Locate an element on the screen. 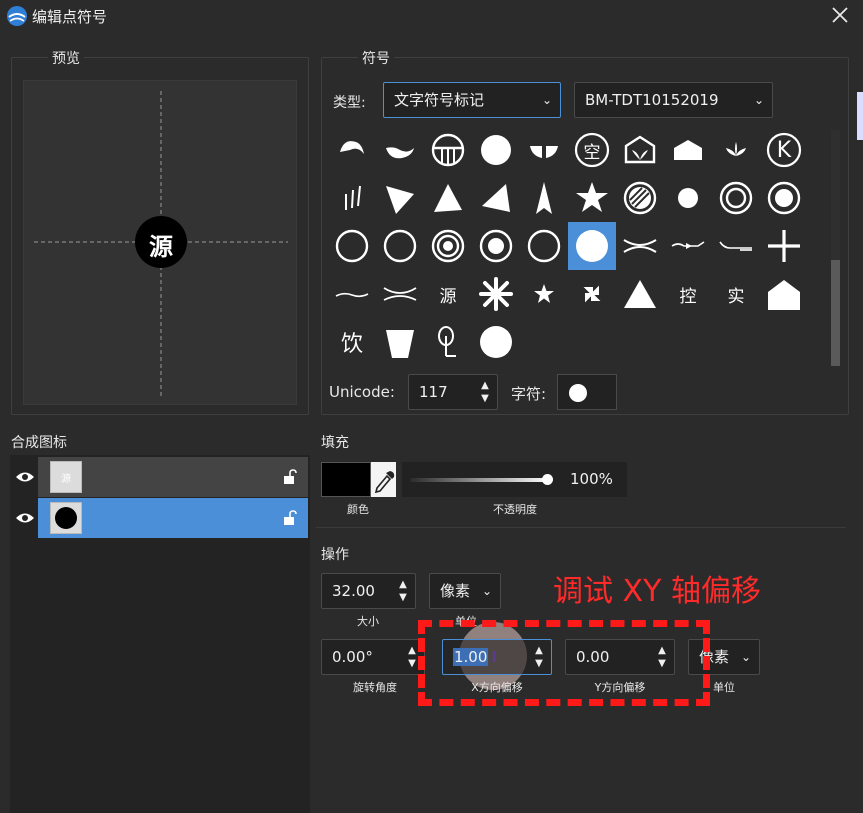  fill-label: 填充 is located at coordinates (335, 443).